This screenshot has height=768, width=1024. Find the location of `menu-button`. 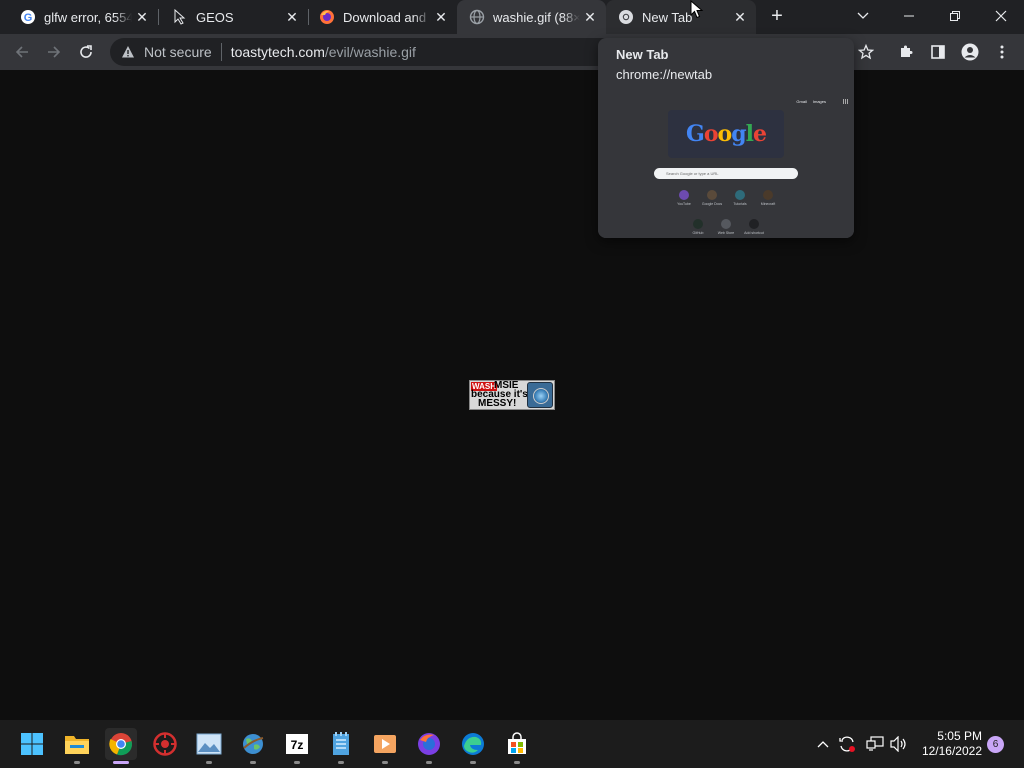

menu-button is located at coordinates (1002, 52).